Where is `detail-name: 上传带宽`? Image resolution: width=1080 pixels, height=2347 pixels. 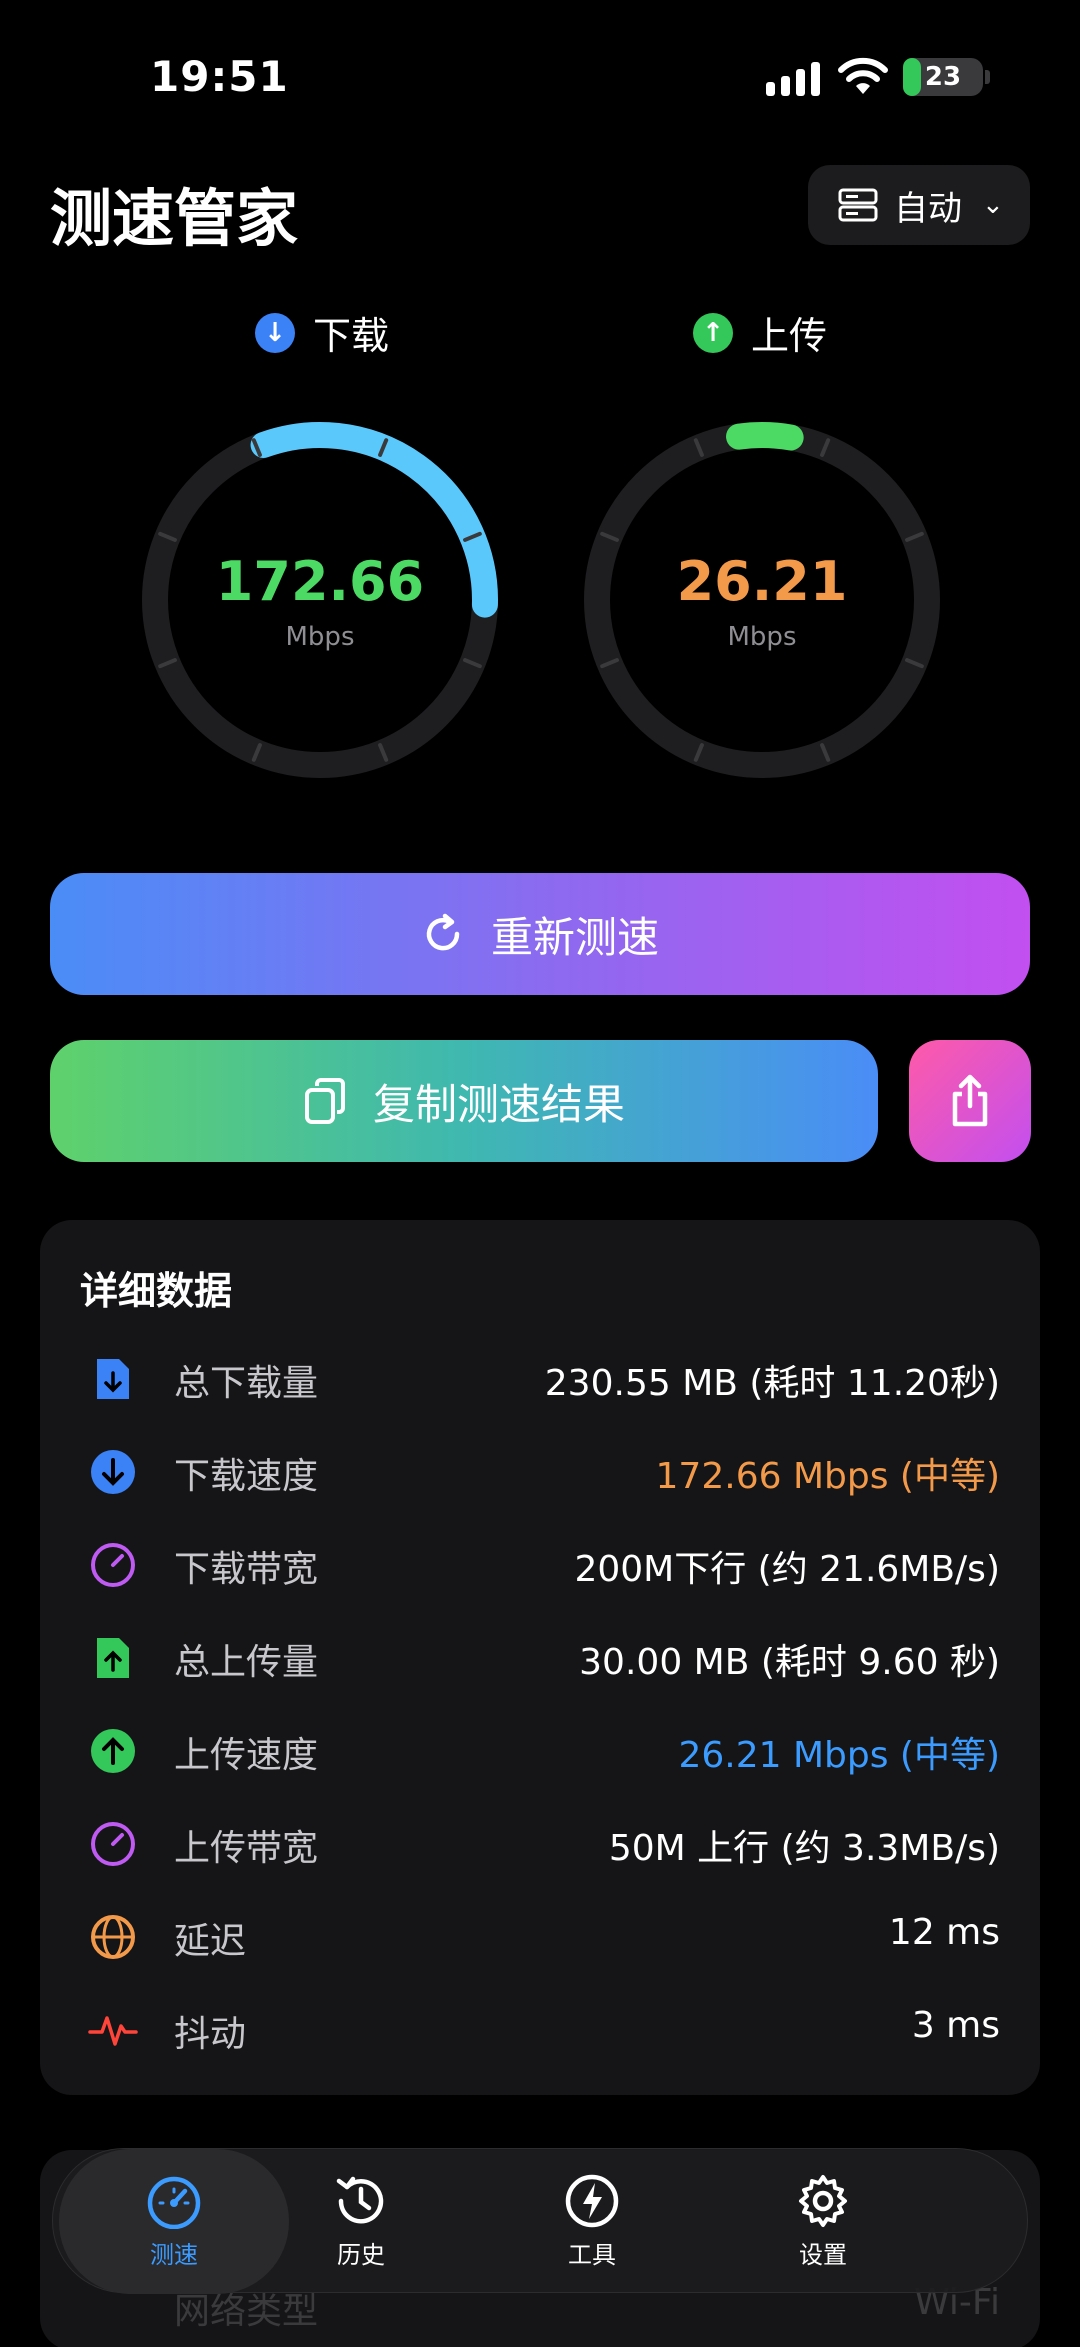 detail-name: 上传带宽 is located at coordinates (246, 1848).